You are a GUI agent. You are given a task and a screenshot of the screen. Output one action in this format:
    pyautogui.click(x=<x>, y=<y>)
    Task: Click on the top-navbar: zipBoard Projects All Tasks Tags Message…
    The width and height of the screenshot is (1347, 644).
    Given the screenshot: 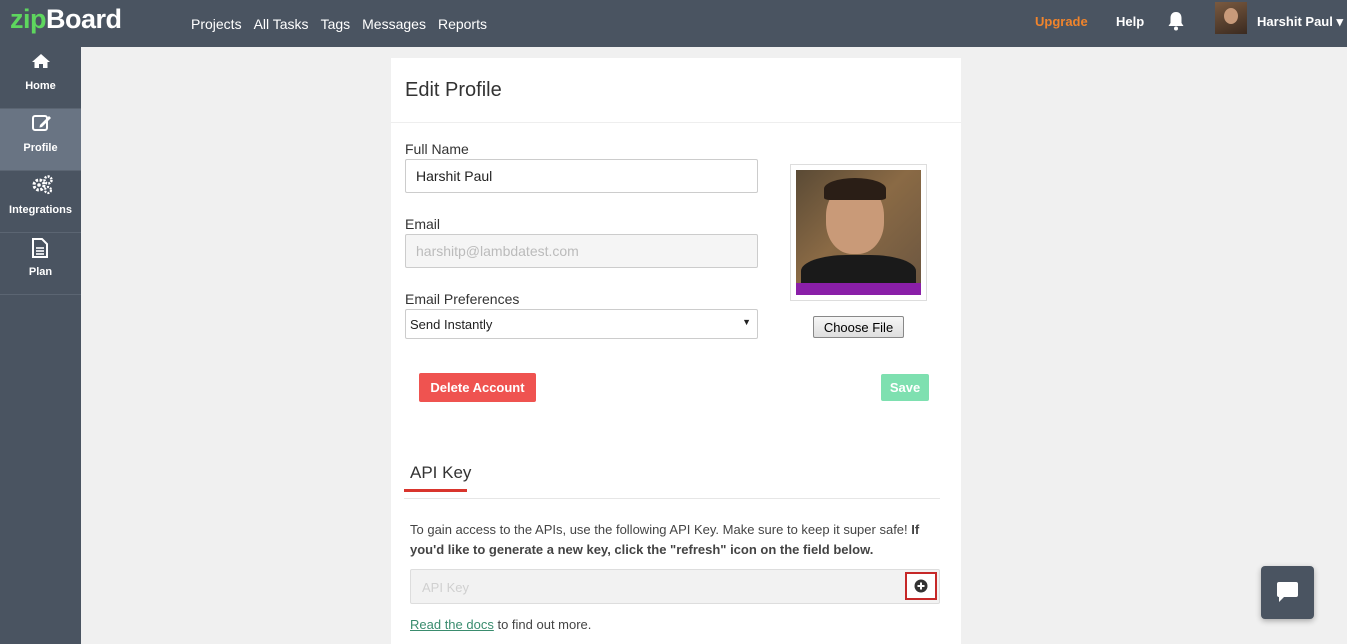 What is the action you would take?
    pyautogui.click(x=673, y=23)
    